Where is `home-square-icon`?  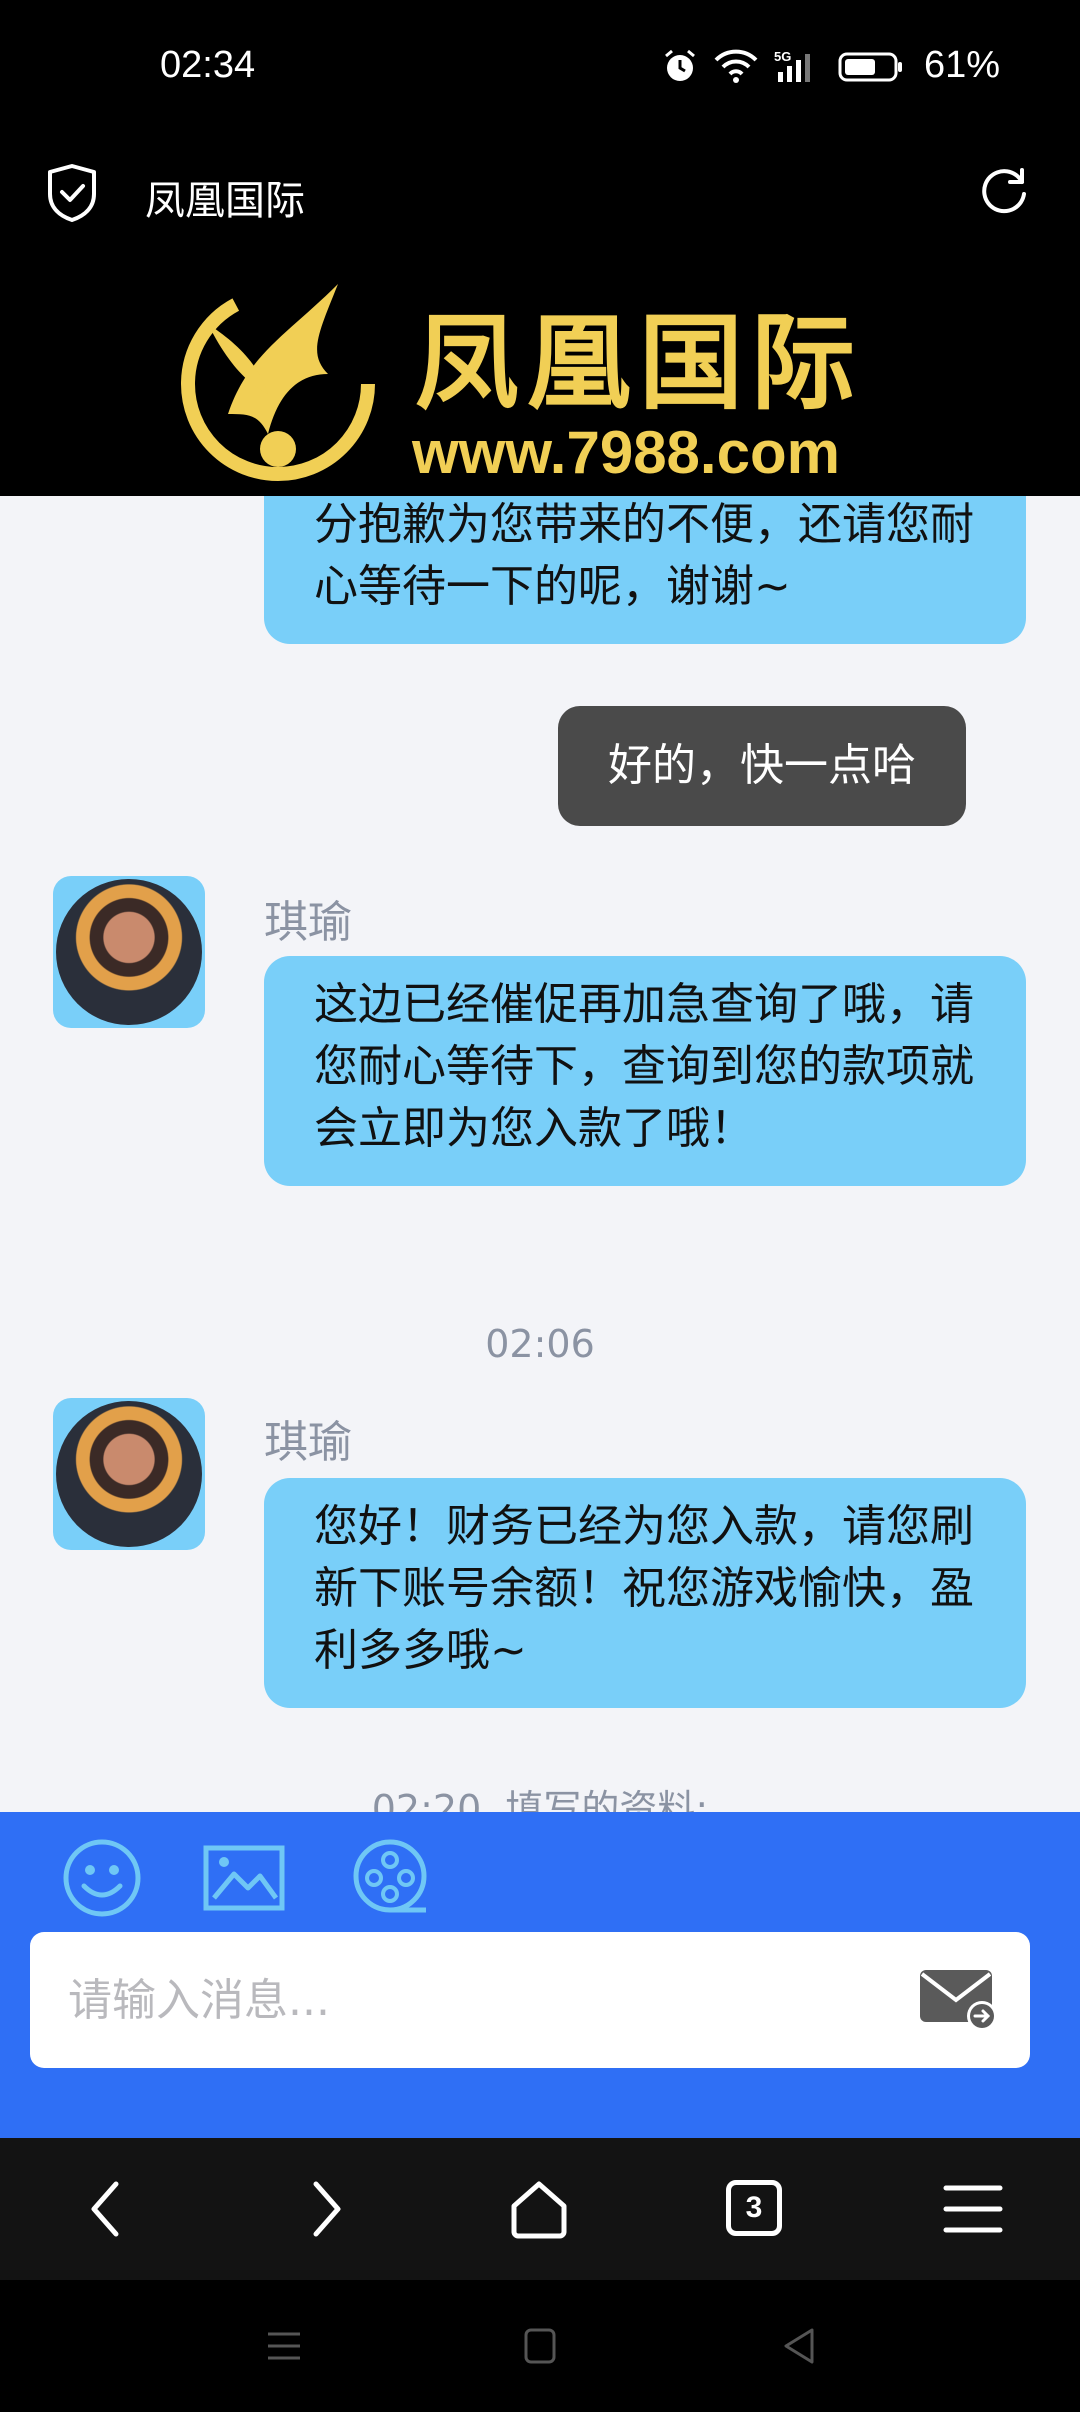 home-square-icon is located at coordinates (540, 2346).